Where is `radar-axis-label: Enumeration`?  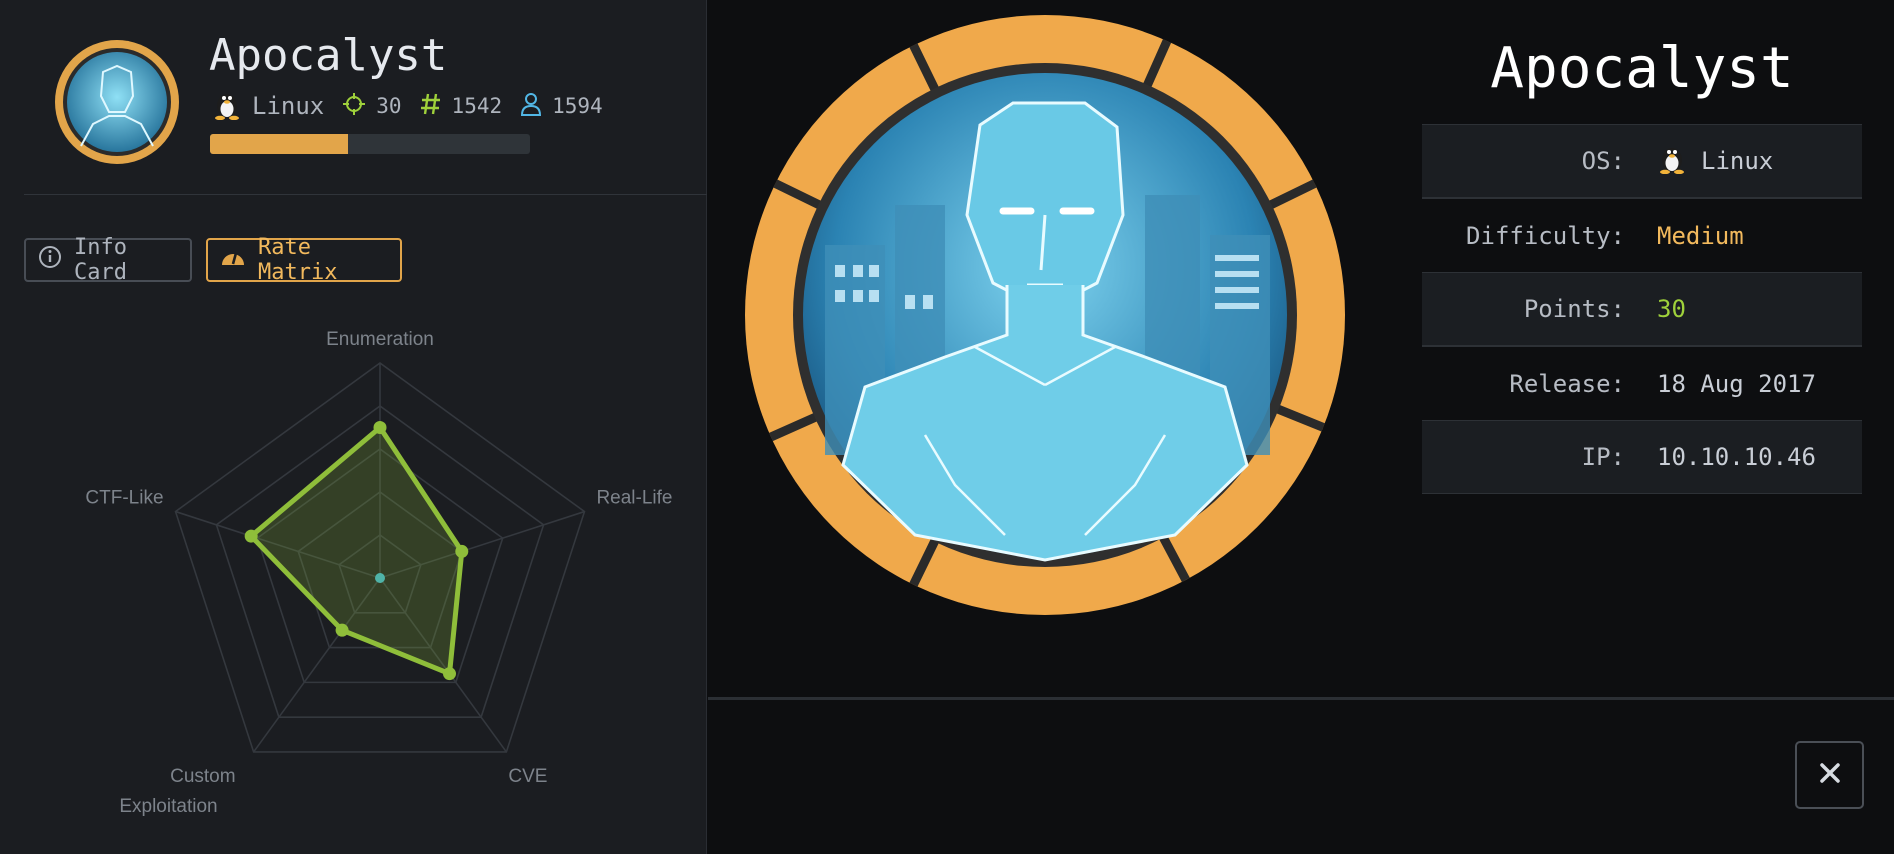
radar-axis-label: Enumeration is located at coordinates (380, 339).